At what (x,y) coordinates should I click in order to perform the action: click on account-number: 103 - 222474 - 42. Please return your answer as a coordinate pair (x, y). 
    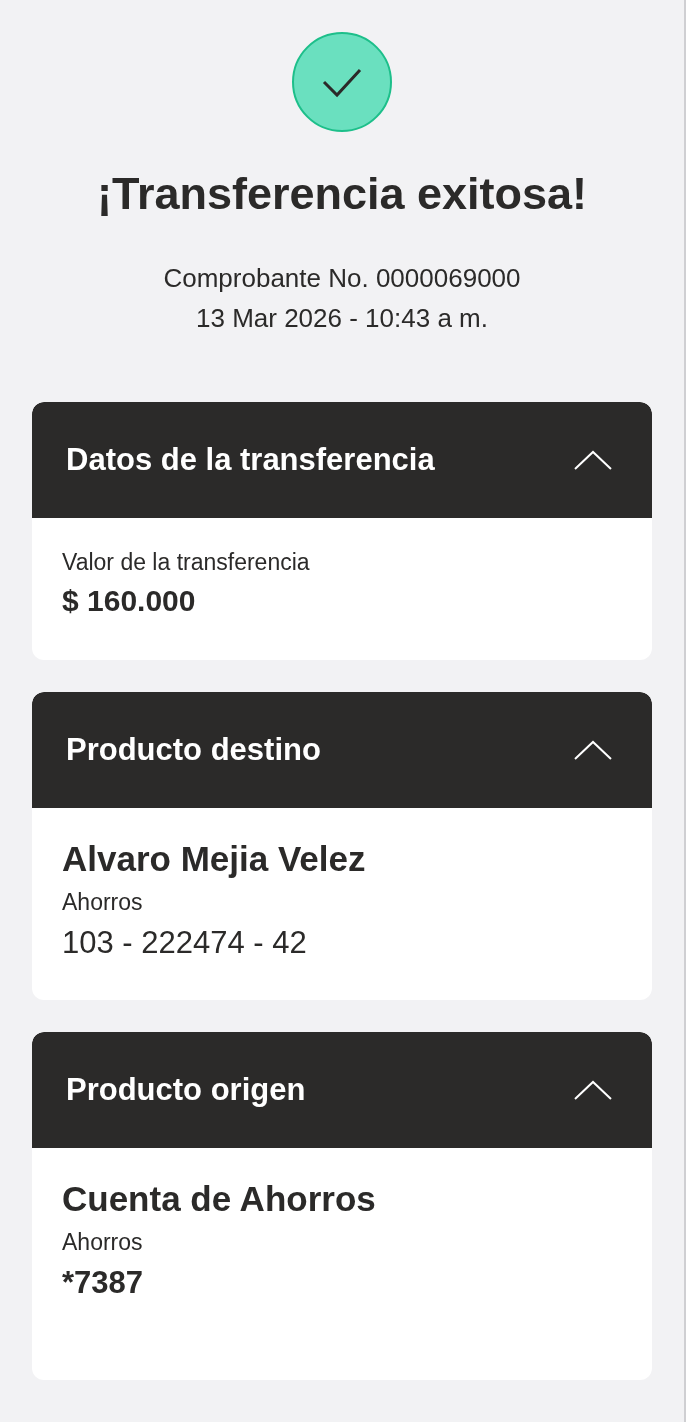
    Looking at the image, I should click on (184, 943).